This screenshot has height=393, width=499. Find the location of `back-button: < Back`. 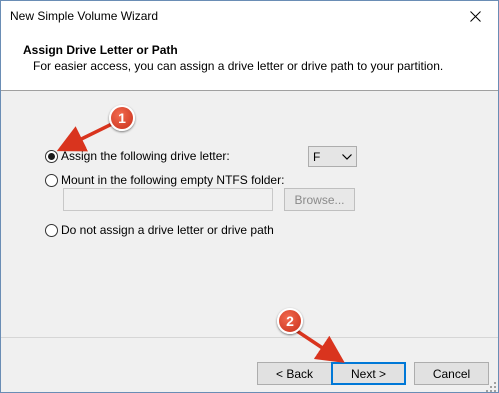

back-button: < Back is located at coordinates (294, 373).